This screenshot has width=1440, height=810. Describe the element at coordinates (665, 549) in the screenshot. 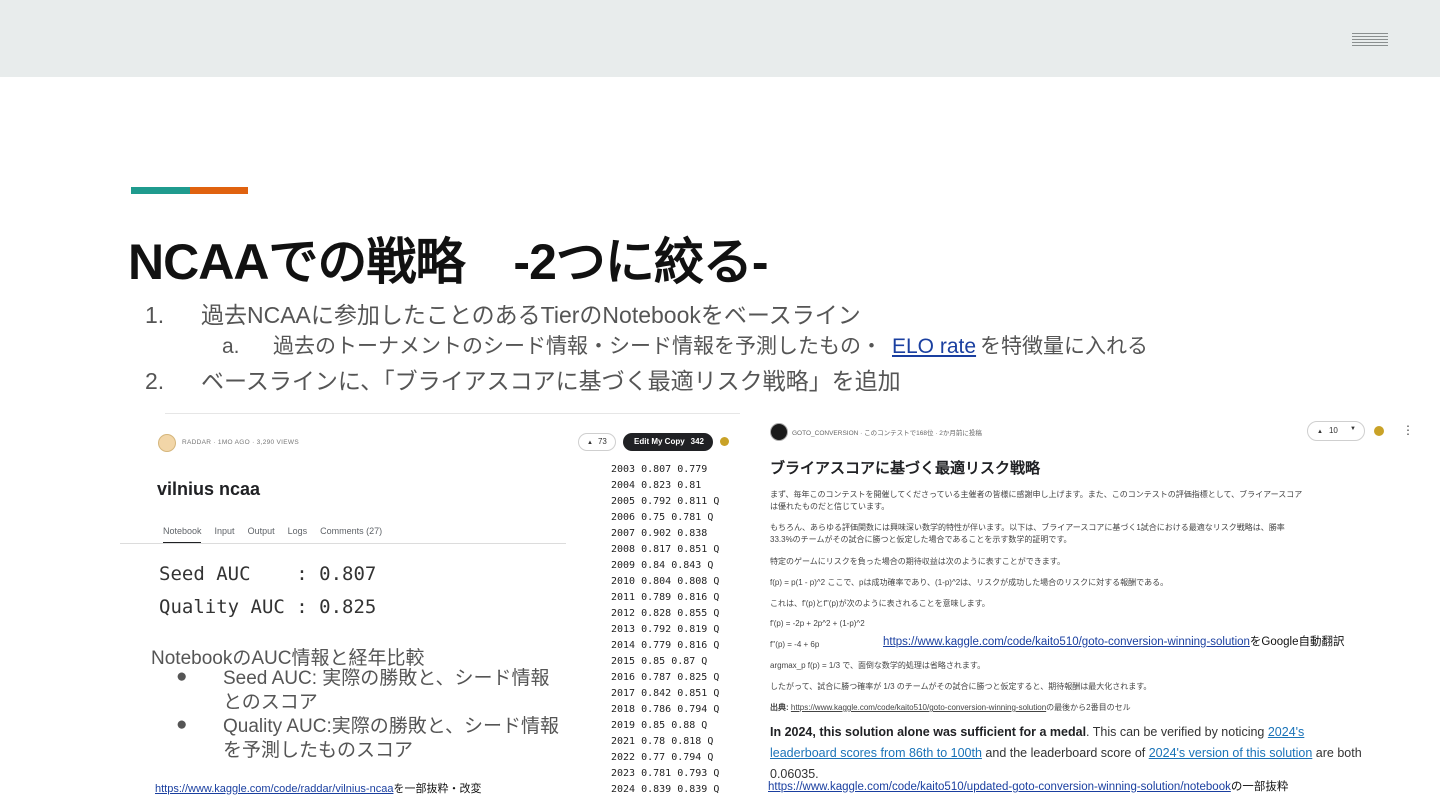

I see `auc-year-row: 2008 0.817 0.851 Q` at that location.